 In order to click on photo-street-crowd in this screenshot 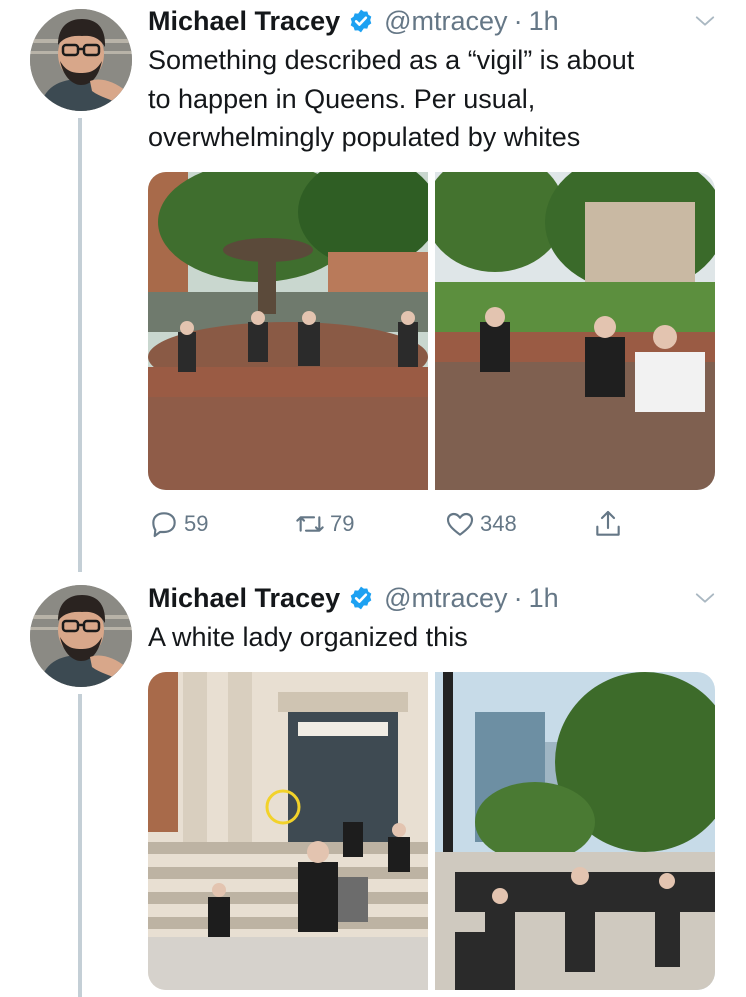, I will do `click(575, 831)`.